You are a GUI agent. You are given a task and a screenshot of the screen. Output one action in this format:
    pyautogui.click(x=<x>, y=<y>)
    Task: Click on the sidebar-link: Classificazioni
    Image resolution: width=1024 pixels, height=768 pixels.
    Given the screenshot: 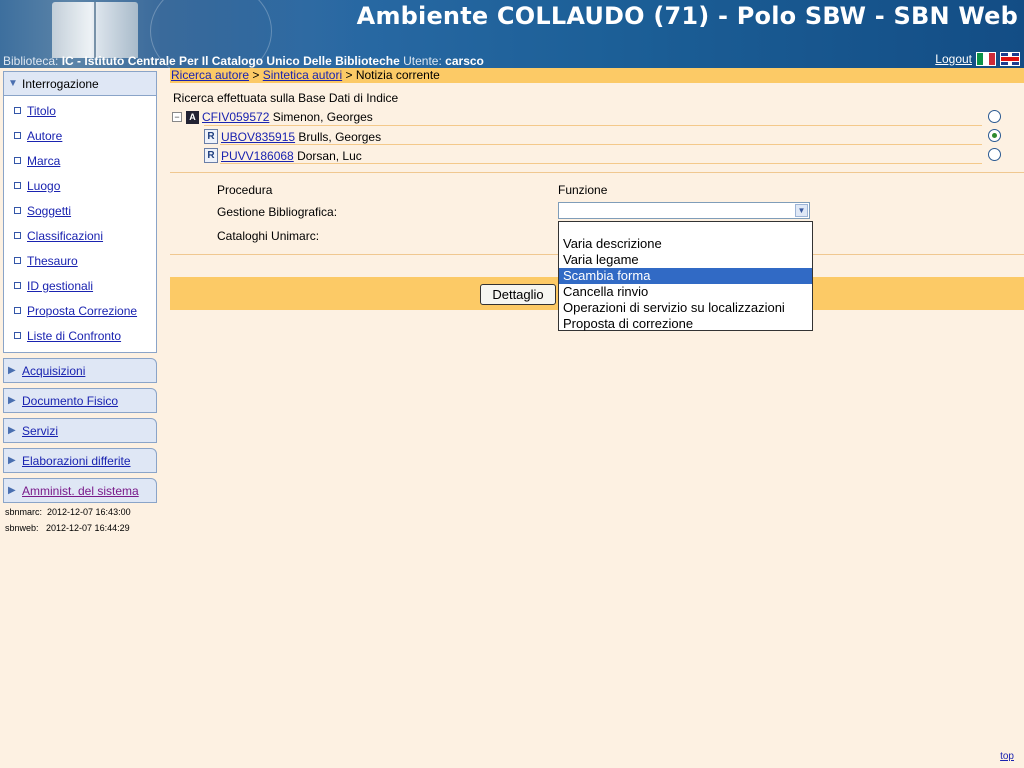 What is the action you would take?
    pyautogui.click(x=65, y=236)
    